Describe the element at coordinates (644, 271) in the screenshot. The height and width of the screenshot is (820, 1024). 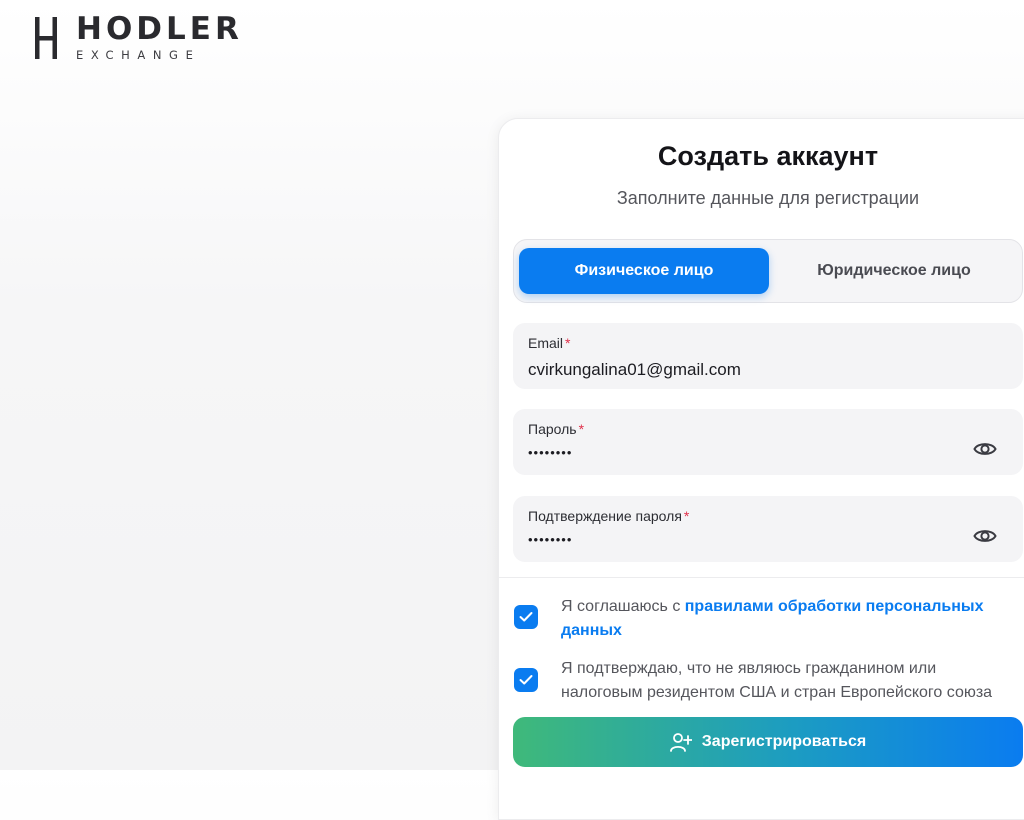
I see `tab-individual: Физическое лицо` at that location.